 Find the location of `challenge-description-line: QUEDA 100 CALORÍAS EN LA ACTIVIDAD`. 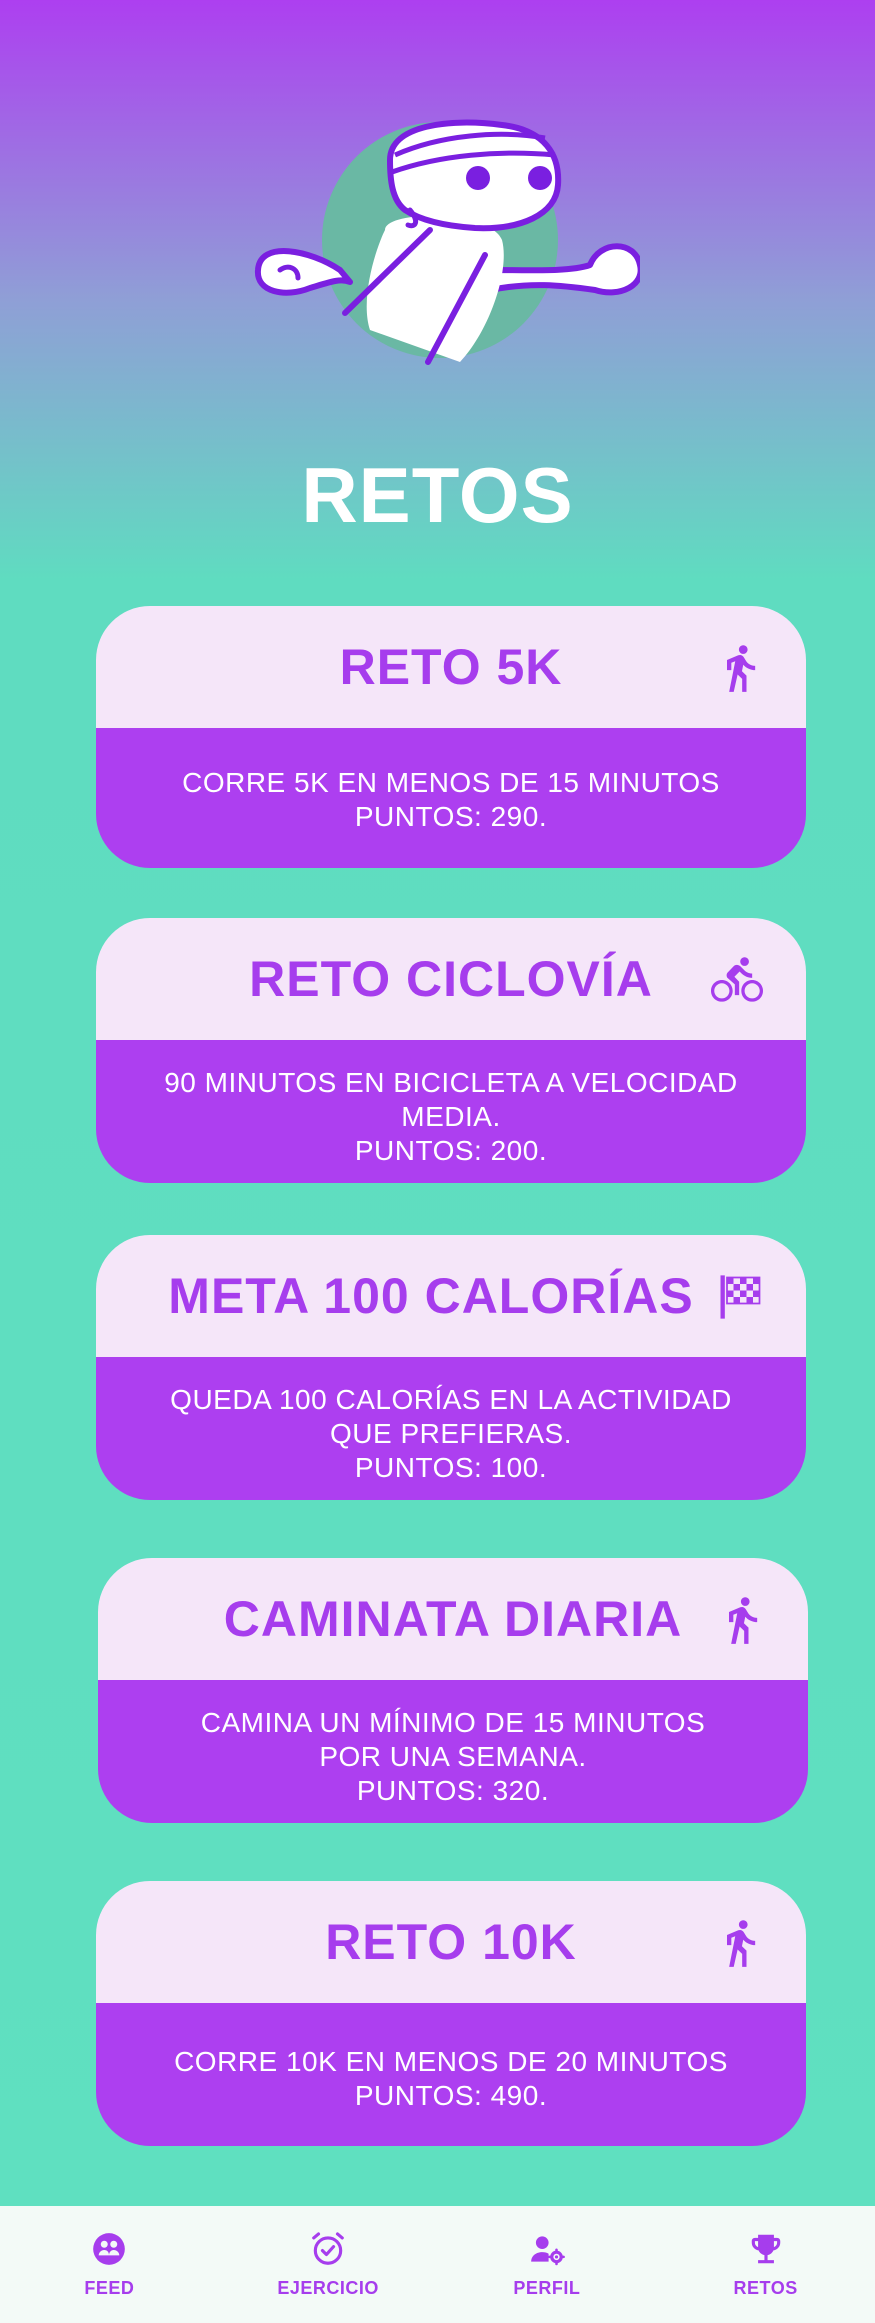

challenge-description-line: QUEDA 100 CALORÍAS EN LA ACTIVIDAD is located at coordinates (451, 1399).